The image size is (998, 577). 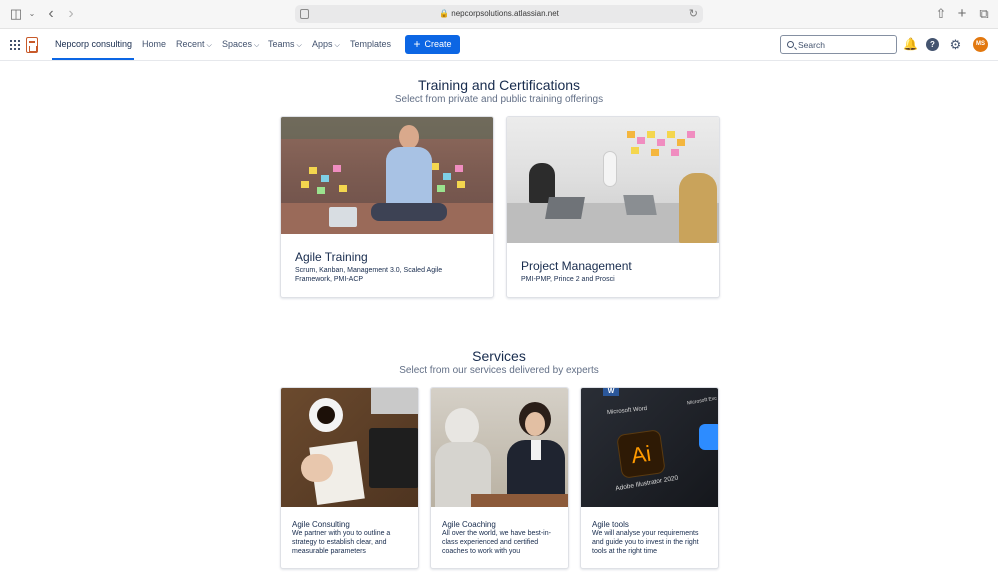 What do you see at coordinates (16, 14) in the screenshot?
I see `sidebar-toggle-icon: ◫` at bounding box center [16, 14].